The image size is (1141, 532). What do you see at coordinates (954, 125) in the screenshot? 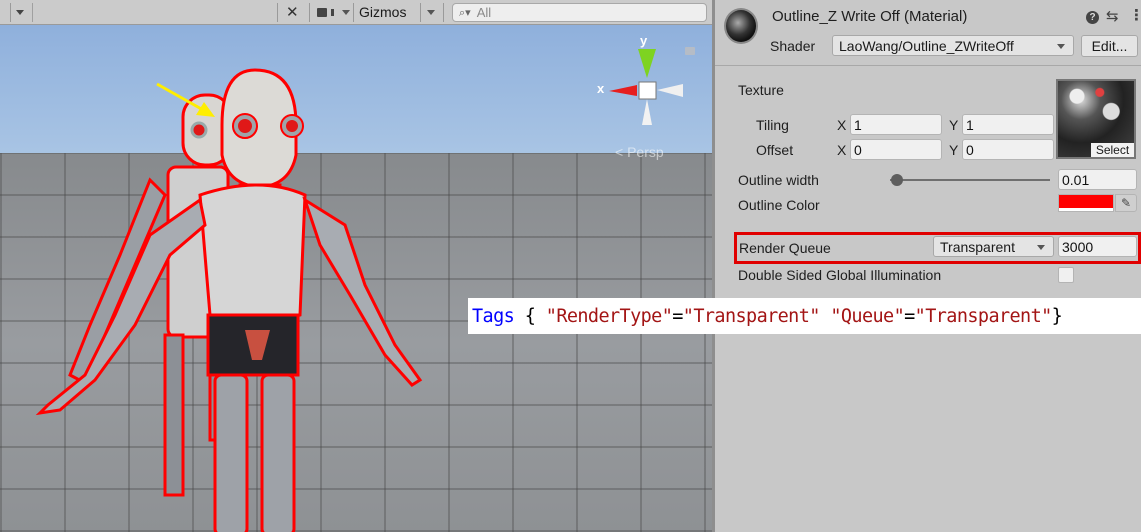
I see `tiling-y-label: Y` at bounding box center [954, 125].